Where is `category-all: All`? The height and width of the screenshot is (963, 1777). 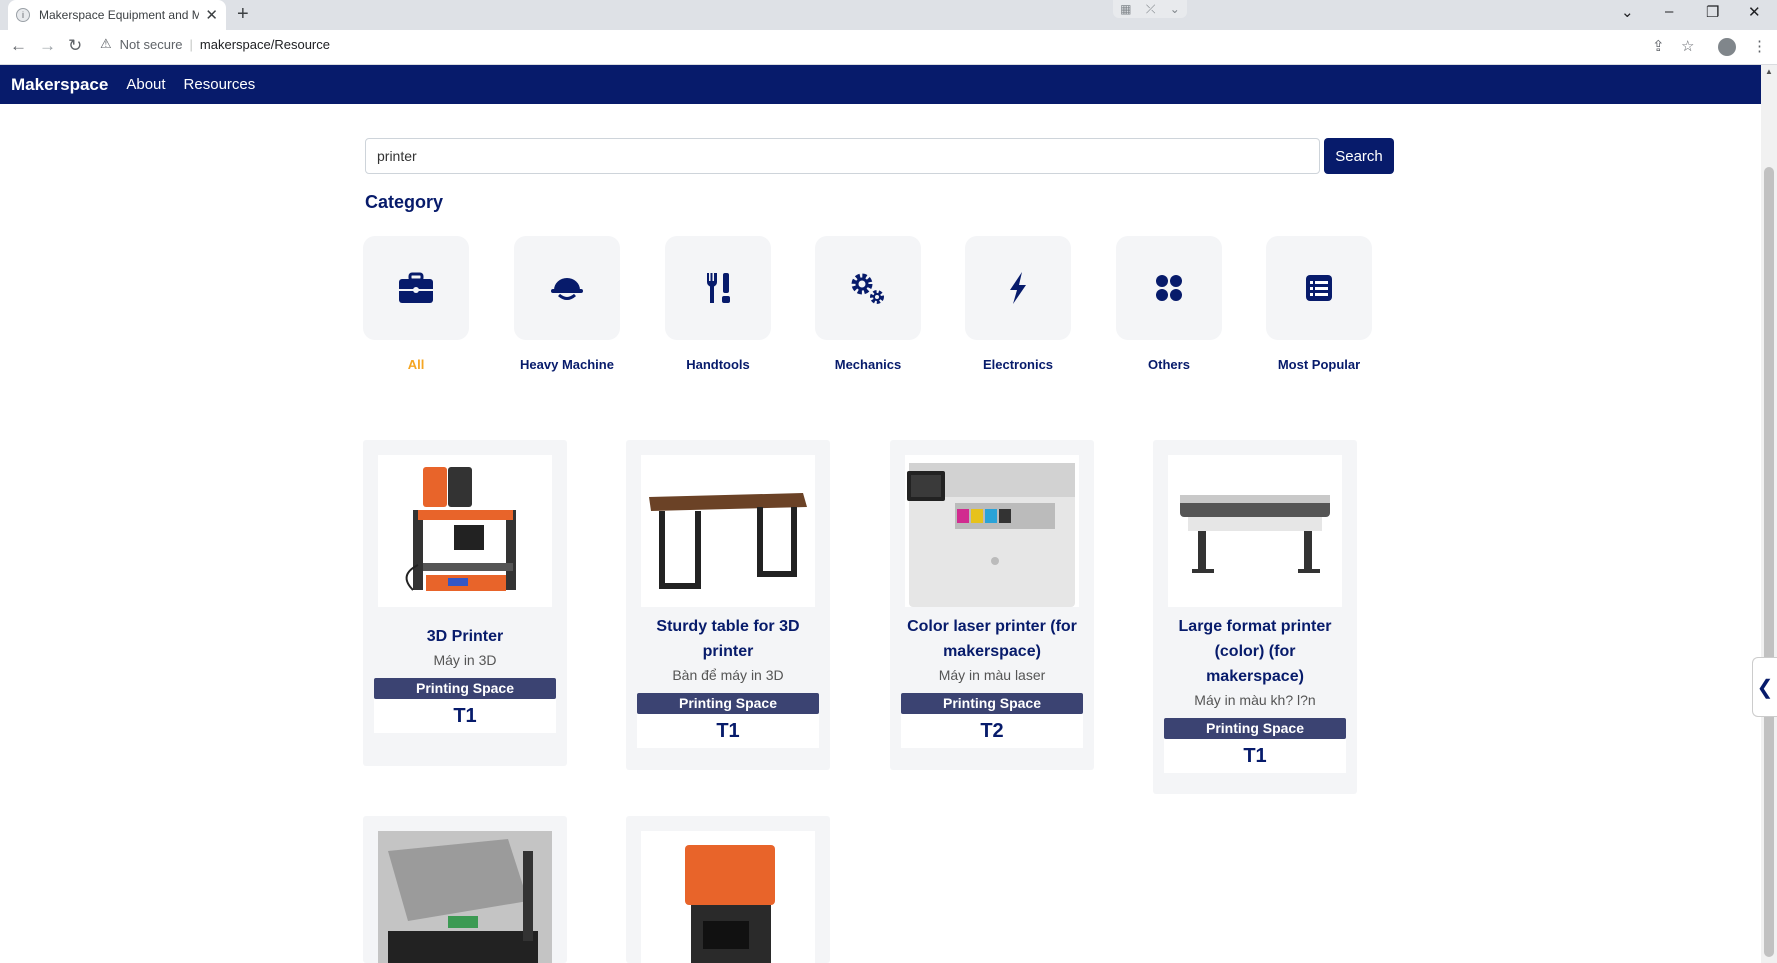
category-all: All is located at coordinates (416, 305).